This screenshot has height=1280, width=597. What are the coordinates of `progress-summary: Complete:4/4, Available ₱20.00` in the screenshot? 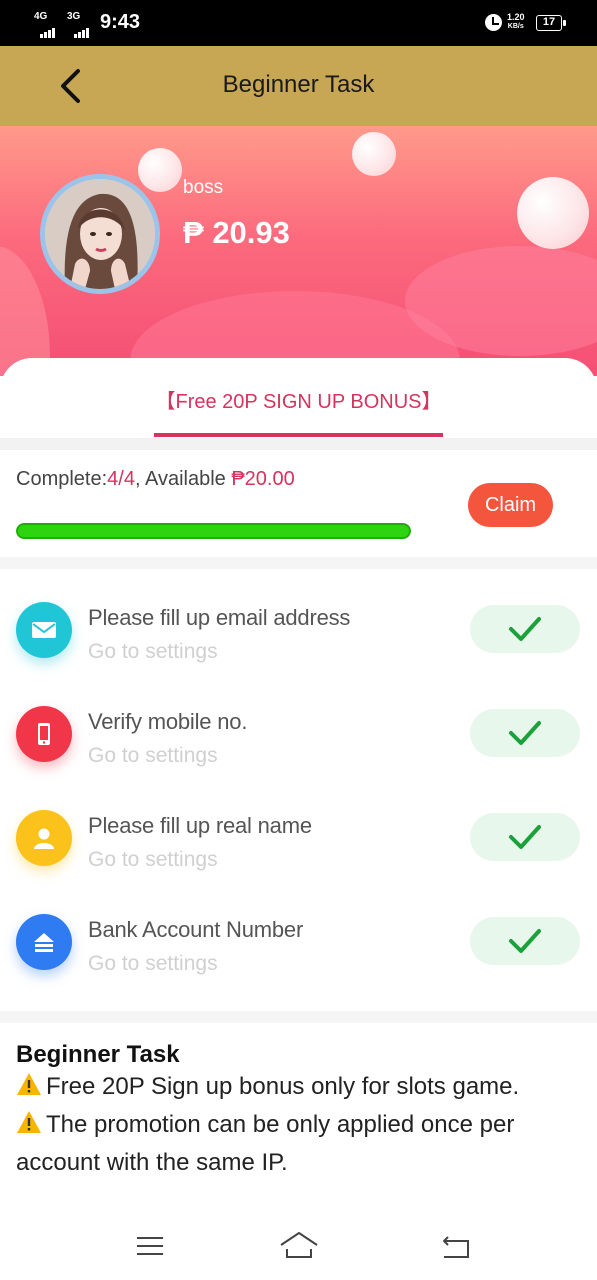 It's located at (155, 479).